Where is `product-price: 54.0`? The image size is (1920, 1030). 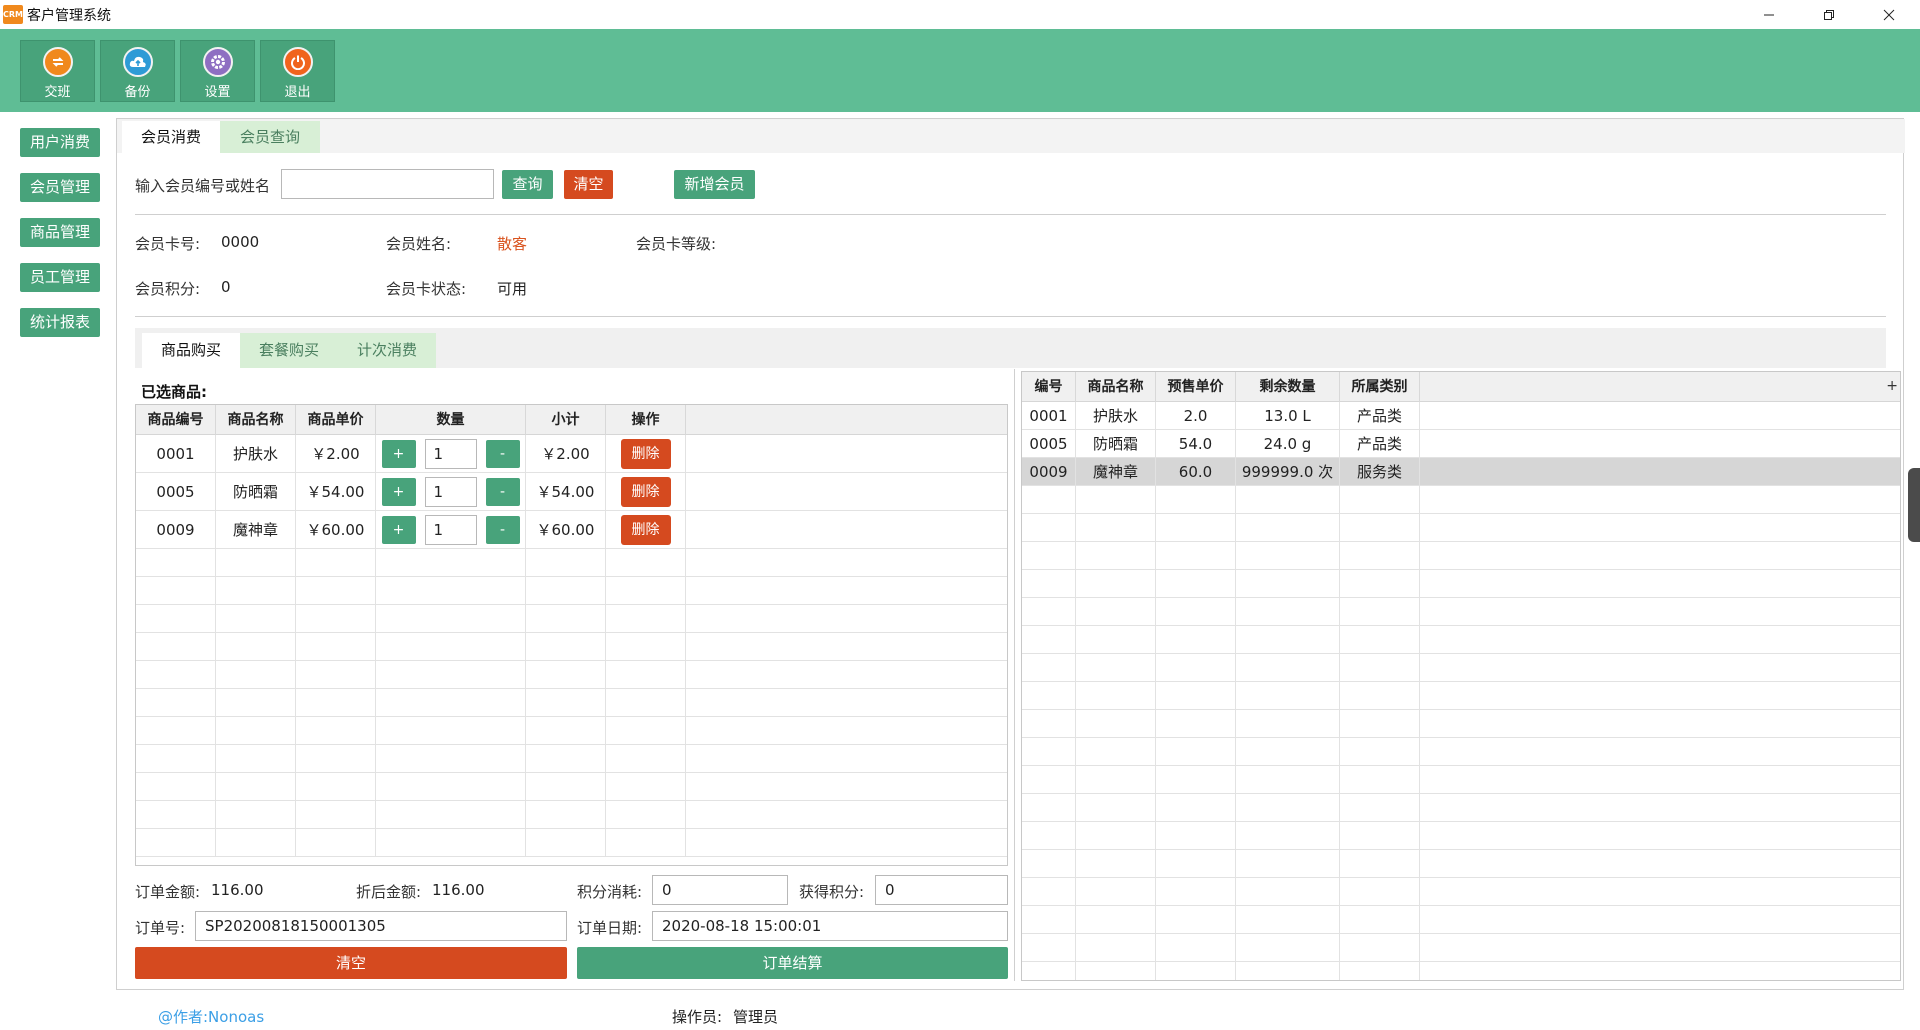 product-price: 54.0 is located at coordinates (1196, 443).